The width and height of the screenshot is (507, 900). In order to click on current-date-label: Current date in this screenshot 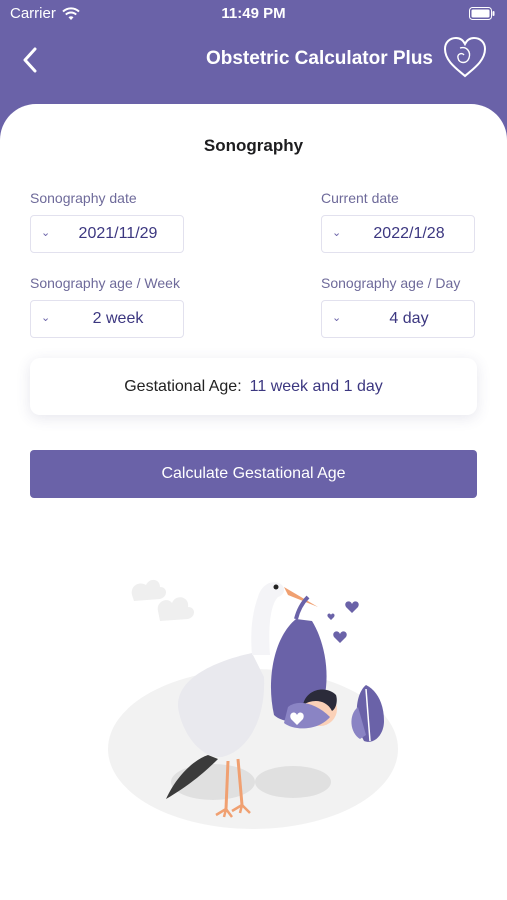, I will do `click(360, 198)`.